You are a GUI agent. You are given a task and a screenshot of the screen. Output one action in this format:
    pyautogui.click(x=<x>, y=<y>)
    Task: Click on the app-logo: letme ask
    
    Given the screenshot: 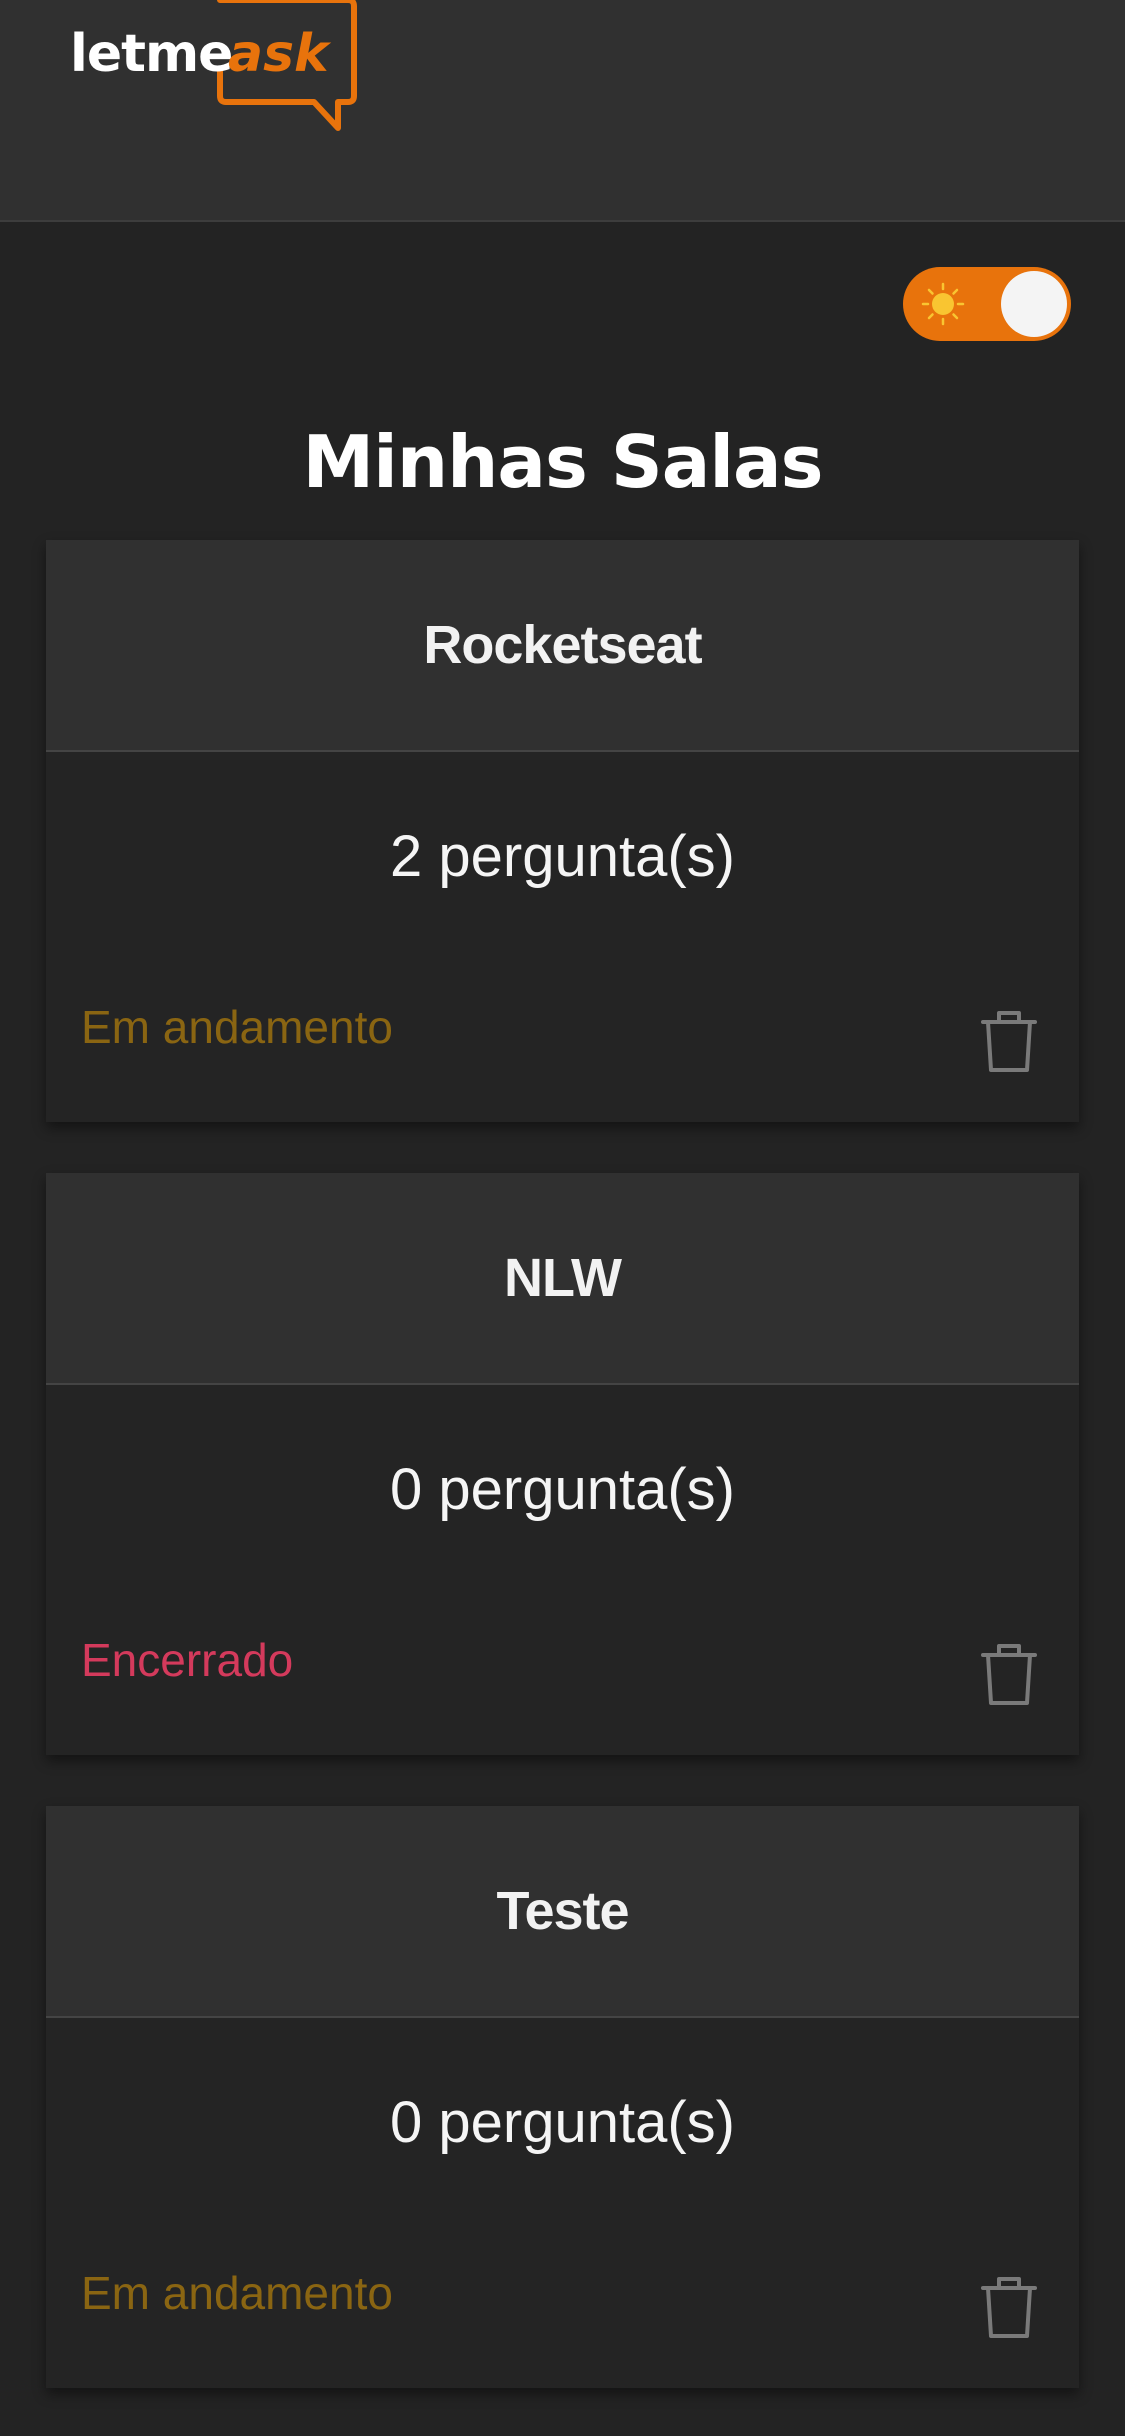 What is the action you would take?
    pyautogui.click(x=215, y=70)
    